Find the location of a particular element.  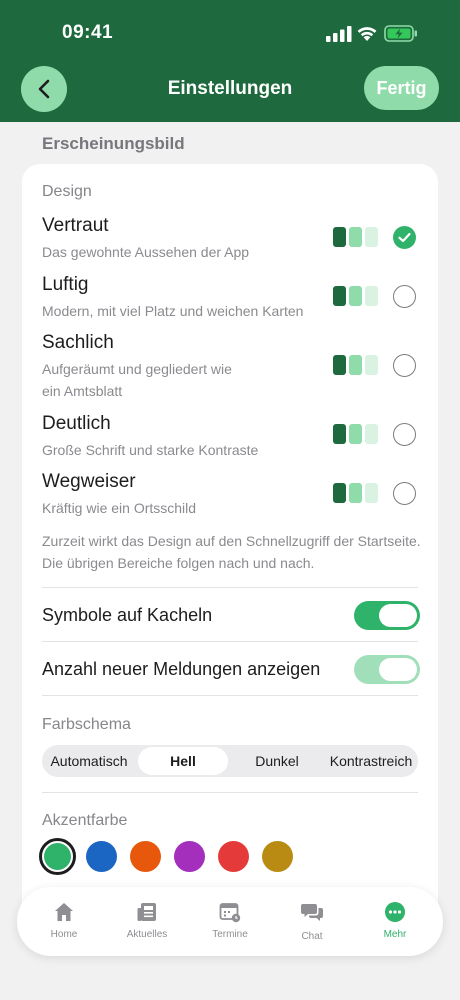

tab-label: Home is located at coordinates (64, 934).